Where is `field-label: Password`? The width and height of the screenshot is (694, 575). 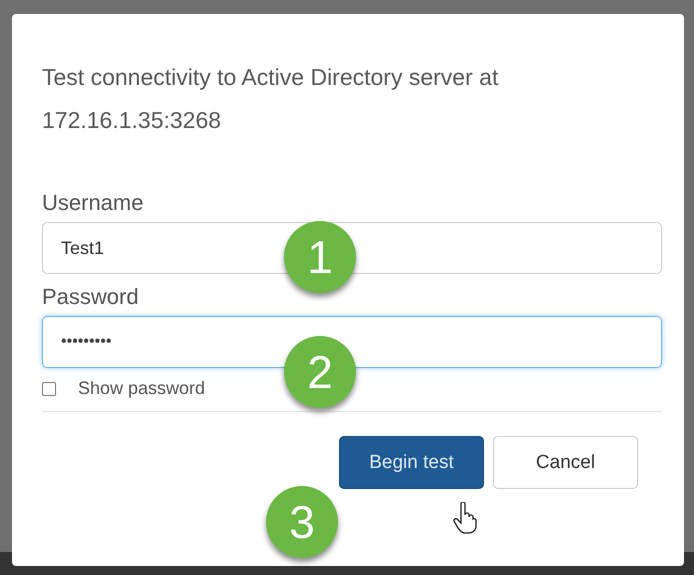 field-label: Password is located at coordinates (90, 297).